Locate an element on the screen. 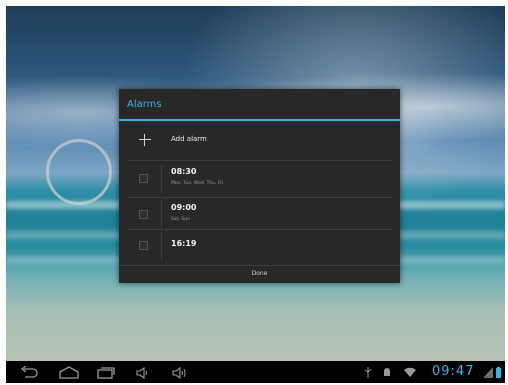 The width and height of the screenshot is (508, 385). done-button: Done is located at coordinates (259, 274).